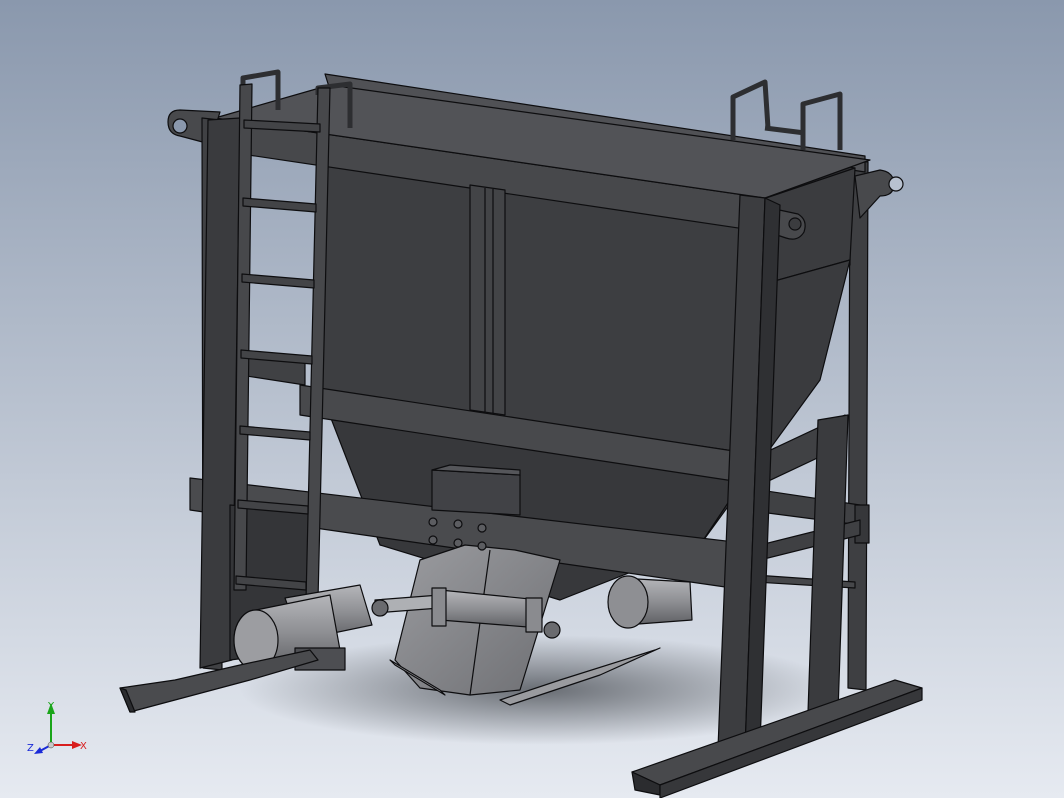  I want to click on right-drive-motor, so click(650, 602).